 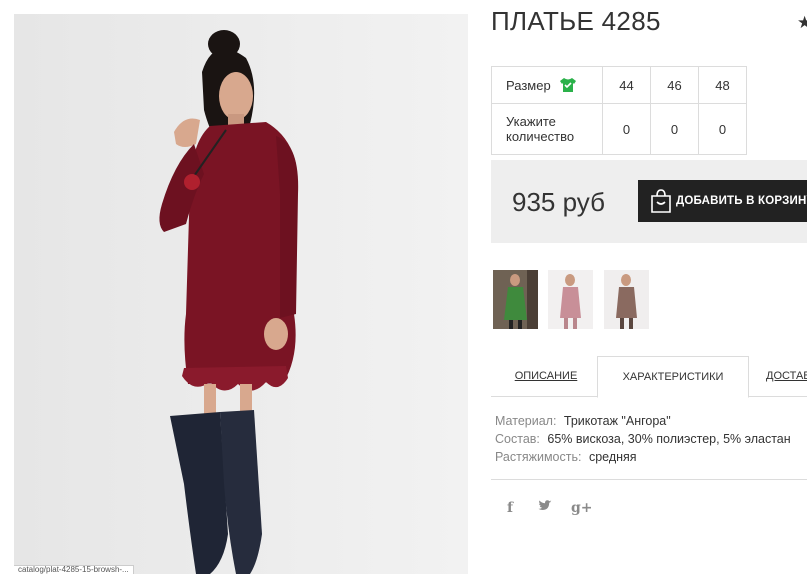 I want to click on size-label: Размер, so click(x=528, y=85).